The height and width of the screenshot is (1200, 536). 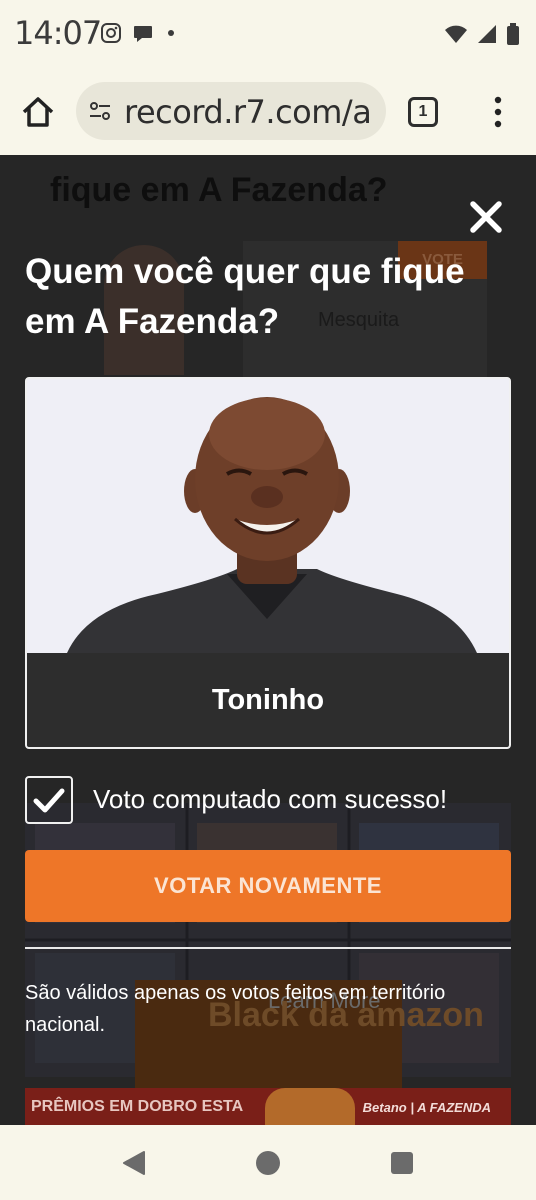 I want to click on home-circle-icon, so click(x=268, y=1163).